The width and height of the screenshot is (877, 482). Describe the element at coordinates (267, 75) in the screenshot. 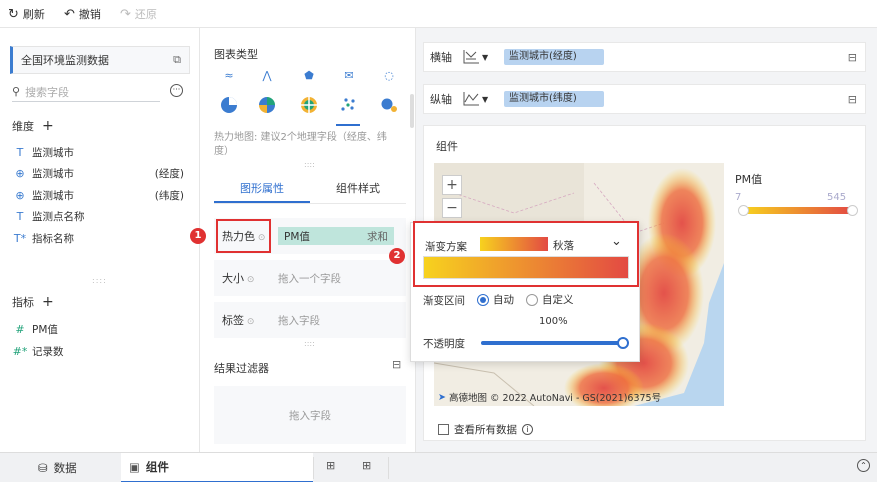

I see `line-chart-icon: ⋀` at that location.